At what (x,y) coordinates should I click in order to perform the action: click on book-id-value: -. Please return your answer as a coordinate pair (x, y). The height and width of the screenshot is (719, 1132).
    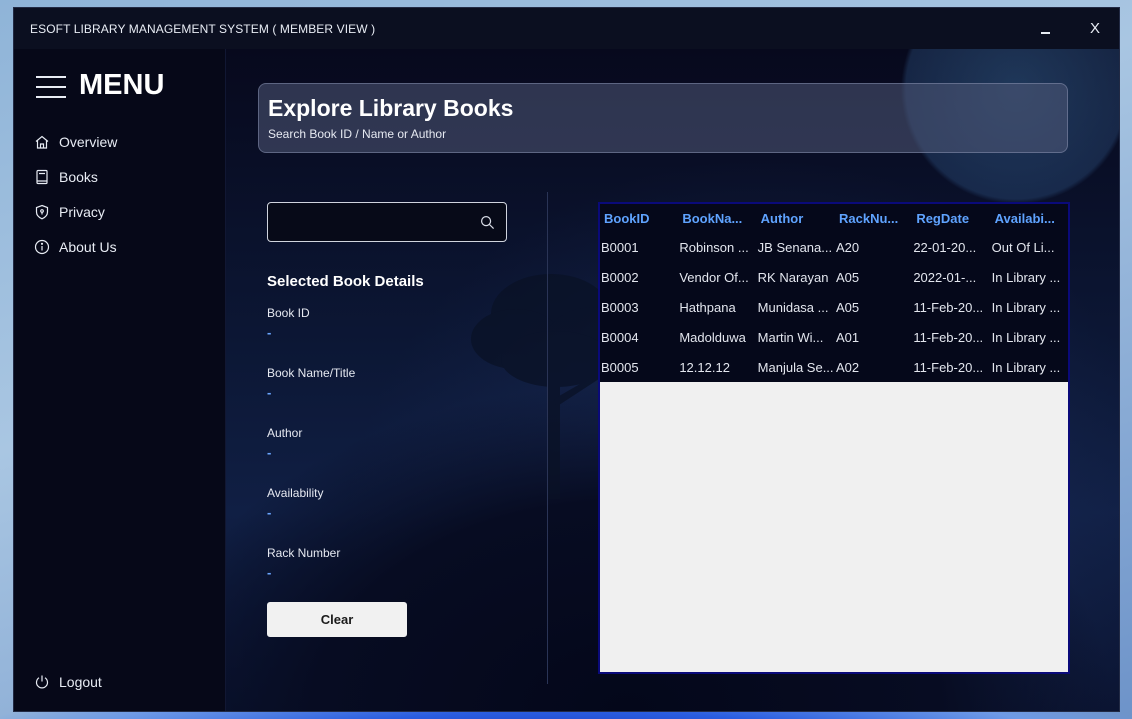
    Looking at the image, I should click on (269, 332).